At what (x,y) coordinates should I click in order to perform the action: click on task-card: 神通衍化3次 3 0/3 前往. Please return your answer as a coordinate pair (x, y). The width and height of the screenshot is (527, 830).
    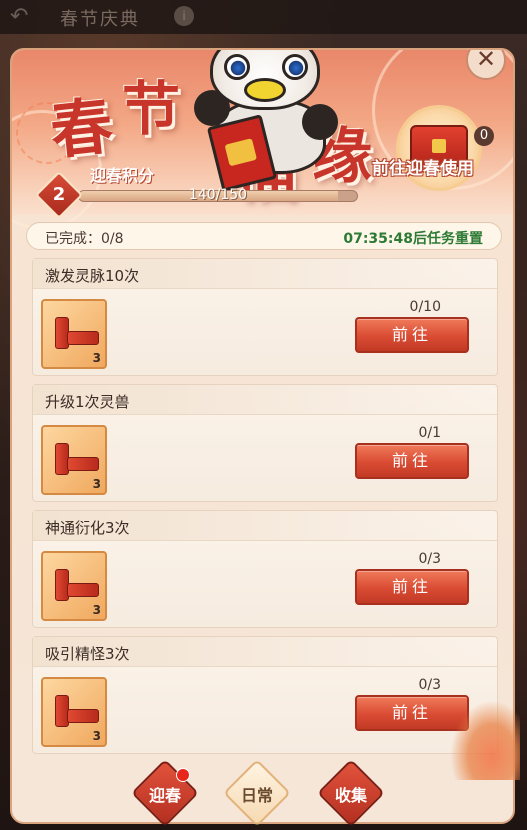
    Looking at the image, I should click on (265, 569).